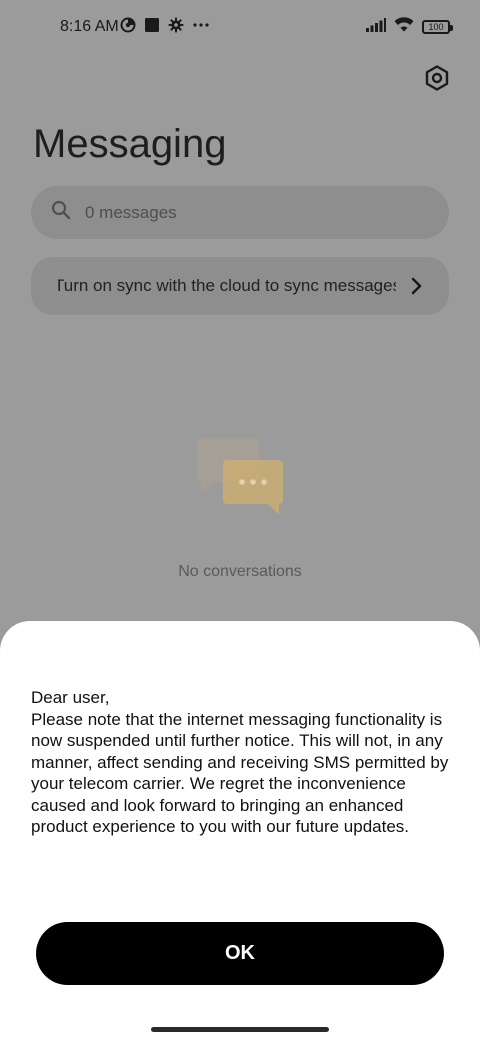 The width and height of the screenshot is (480, 1040). I want to click on settings-button, so click(437, 80).